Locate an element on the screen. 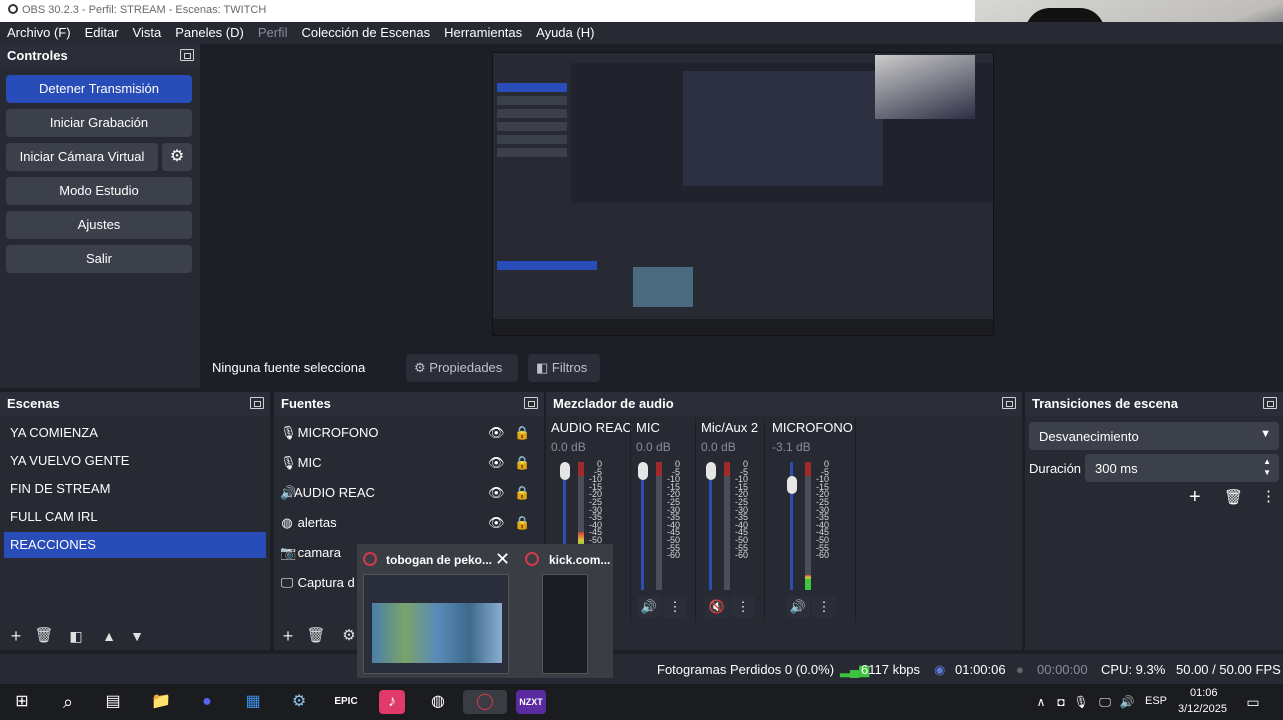 The image size is (1283, 720). task-view-icon: ▤ is located at coordinates (113, 702).